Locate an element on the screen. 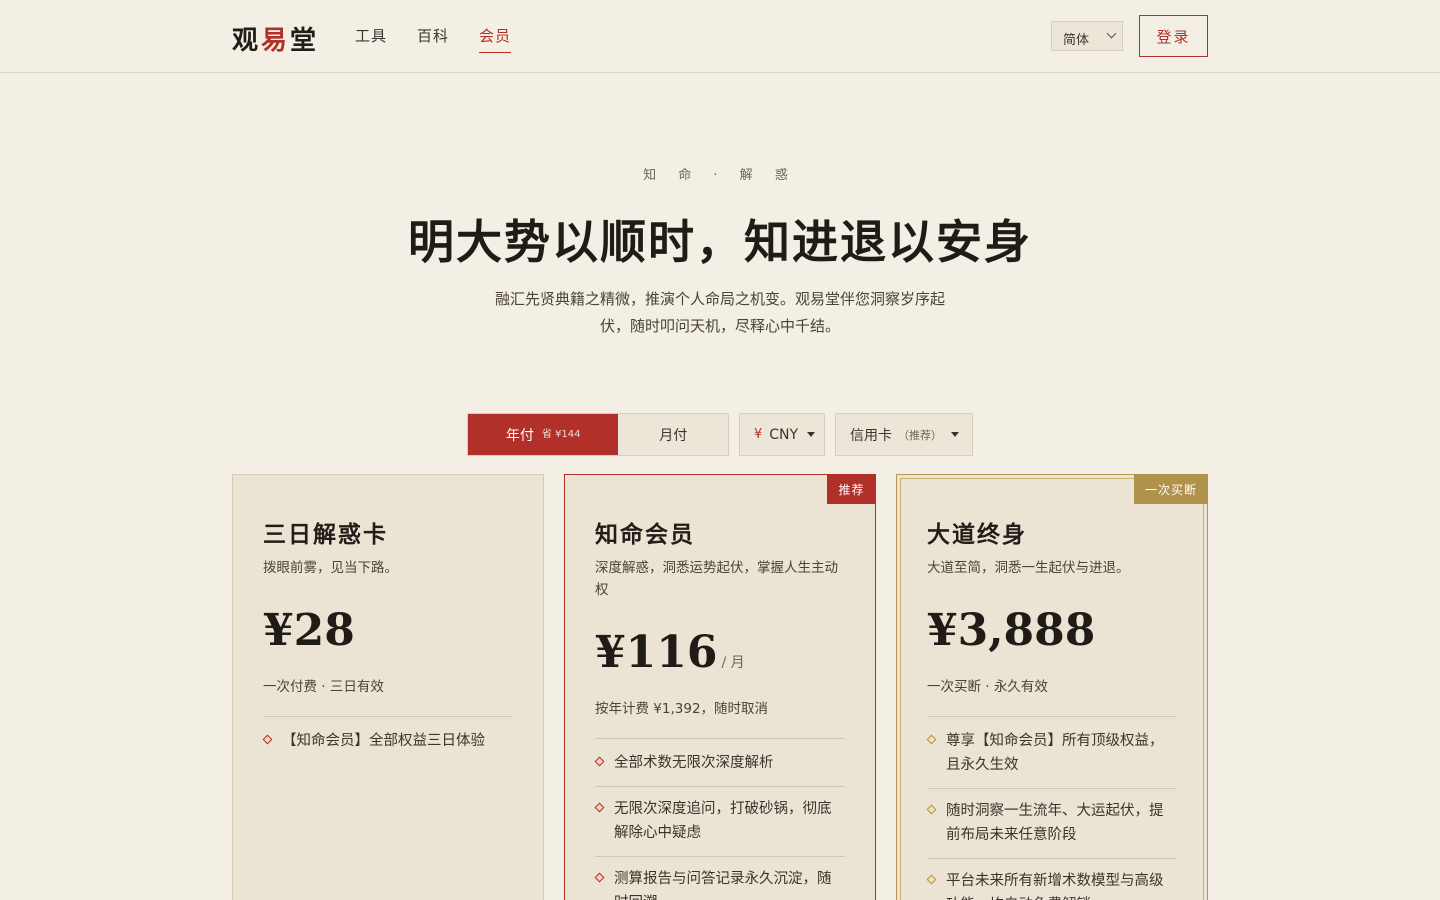  plan-price: ¥3,888 is located at coordinates (1011, 630).